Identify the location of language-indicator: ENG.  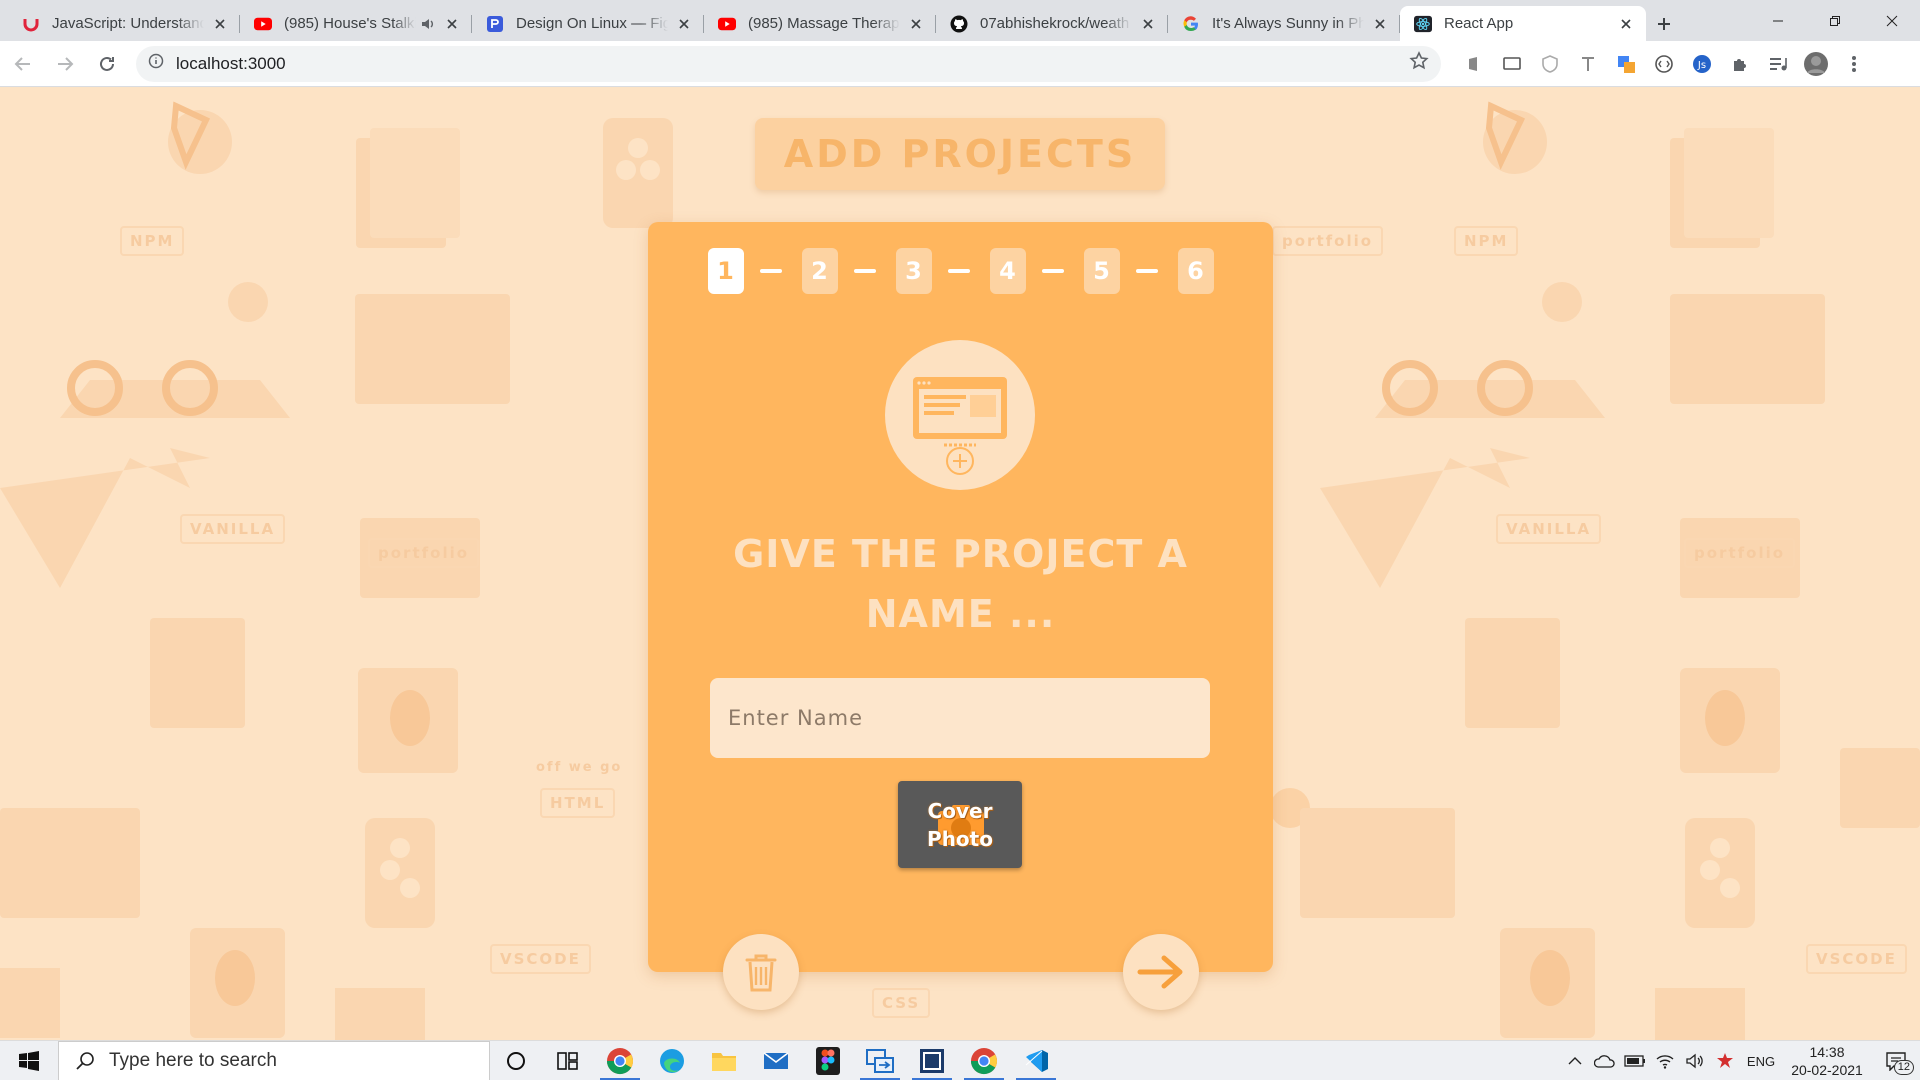
(1761, 1060).